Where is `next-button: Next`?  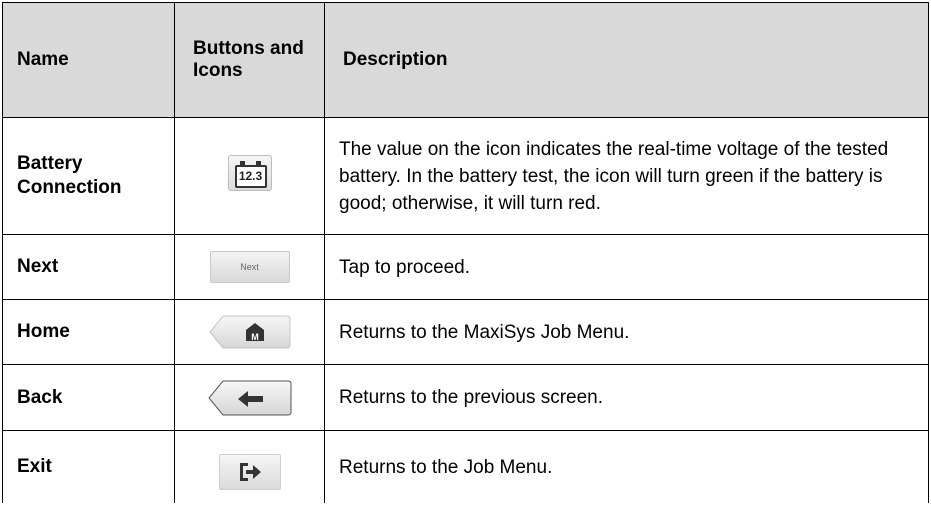 next-button: Next is located at coordinates (249, 267).